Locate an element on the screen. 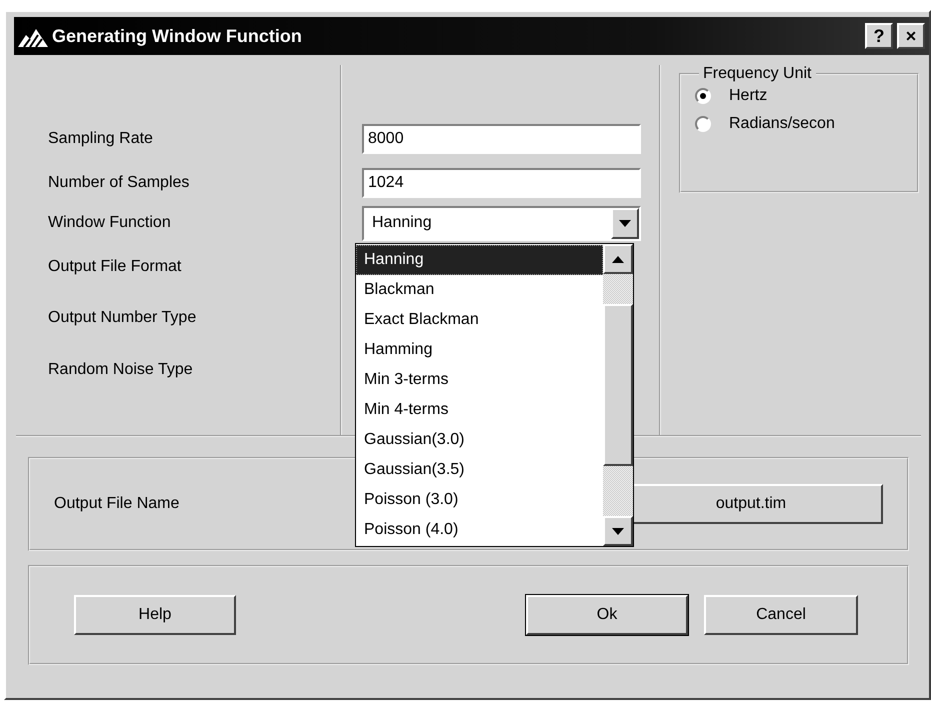  dropdown-arrow-button is located at coordinates (625, 223).